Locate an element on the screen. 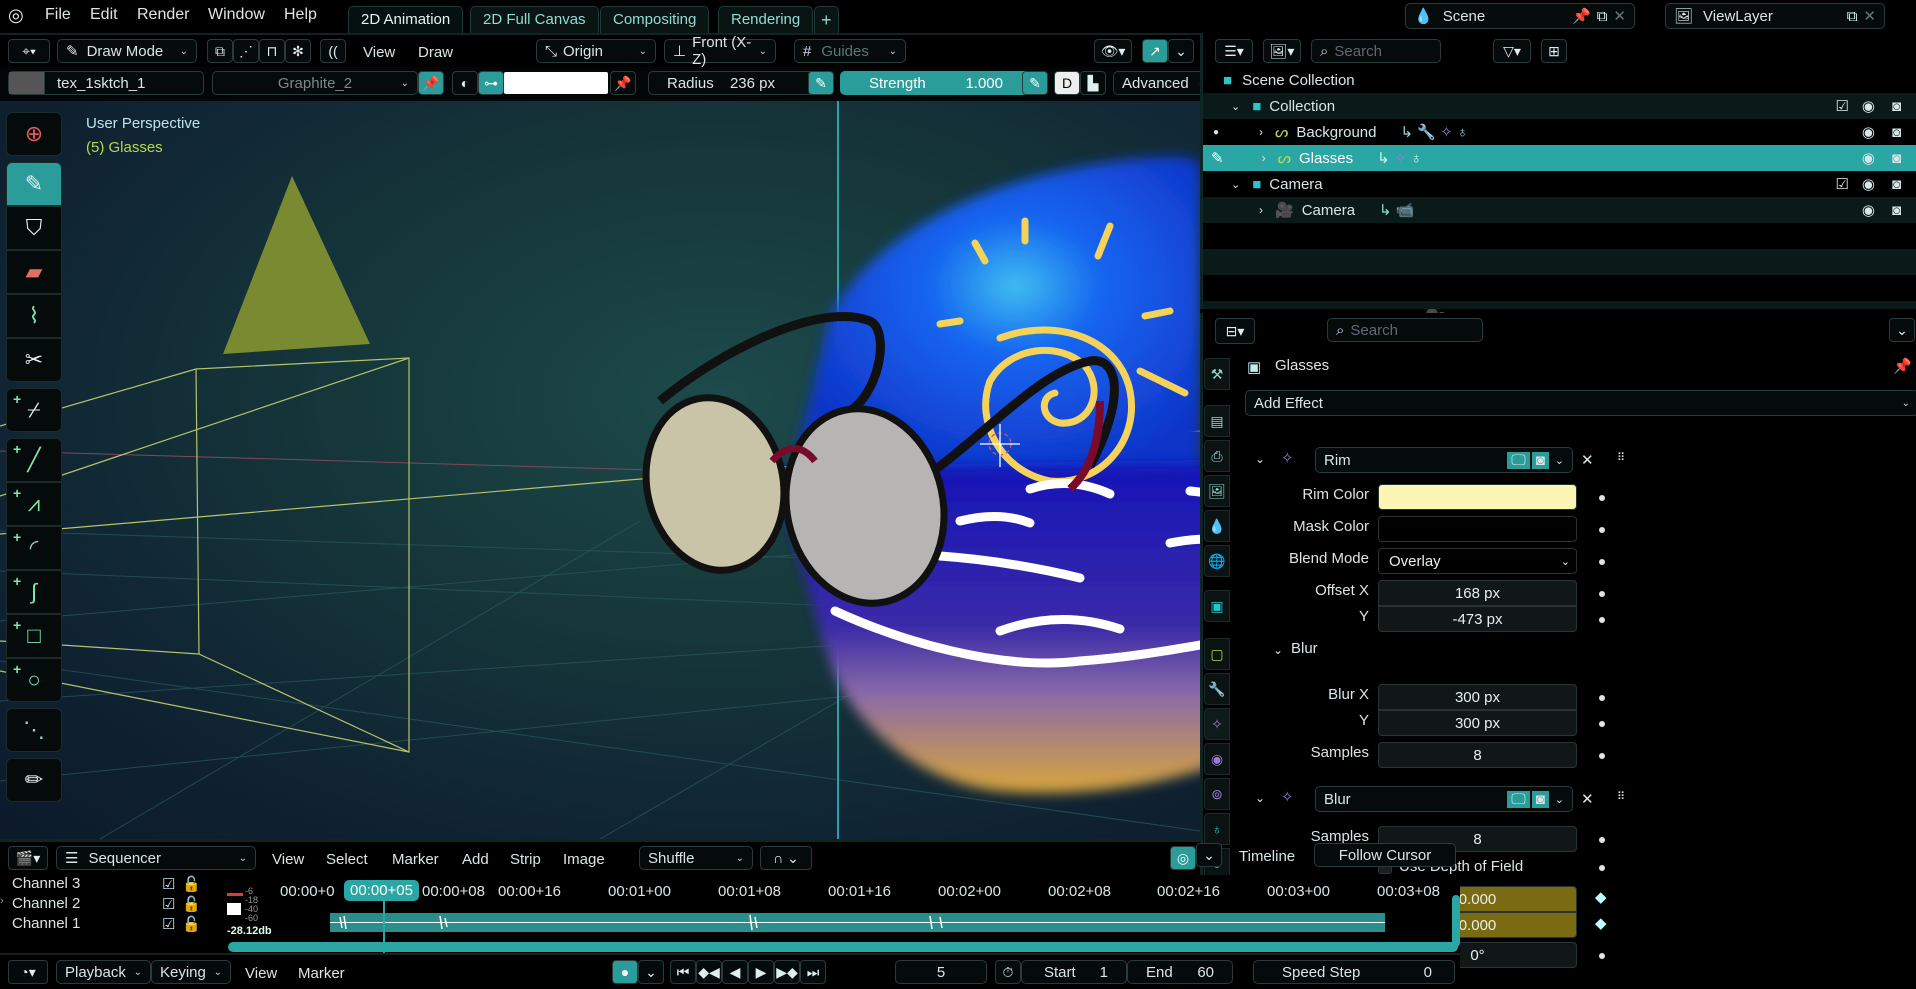 The image size is (1916, 989). offset-x-field: 168 px is located at coordinates (1477, 593).